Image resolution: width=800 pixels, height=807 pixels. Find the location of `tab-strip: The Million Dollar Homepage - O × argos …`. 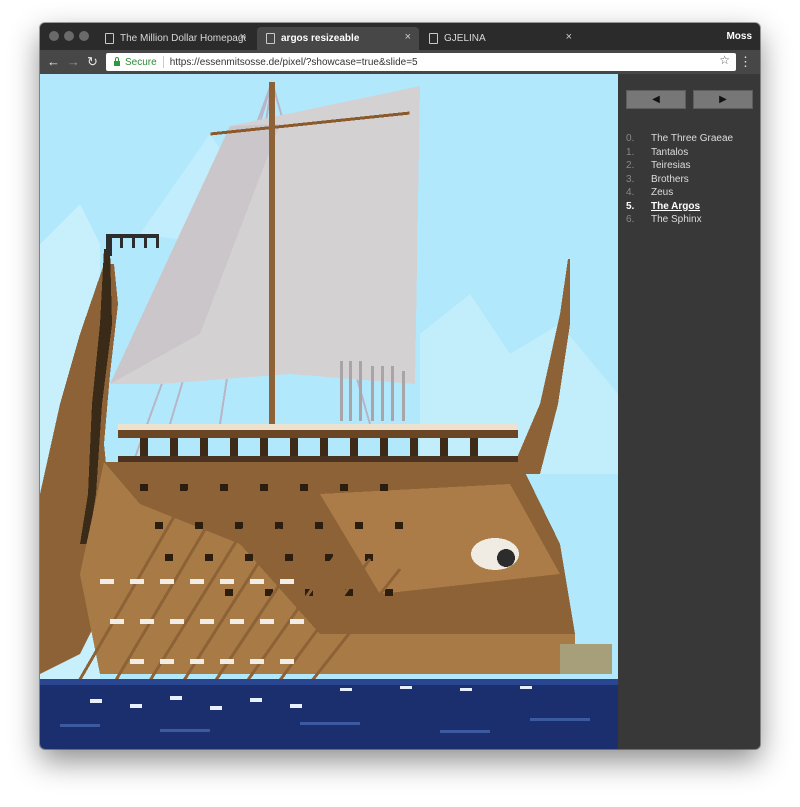

tab-strip: The Million Dollar Homepage - O × argos … is located at coordinates (400, 36).